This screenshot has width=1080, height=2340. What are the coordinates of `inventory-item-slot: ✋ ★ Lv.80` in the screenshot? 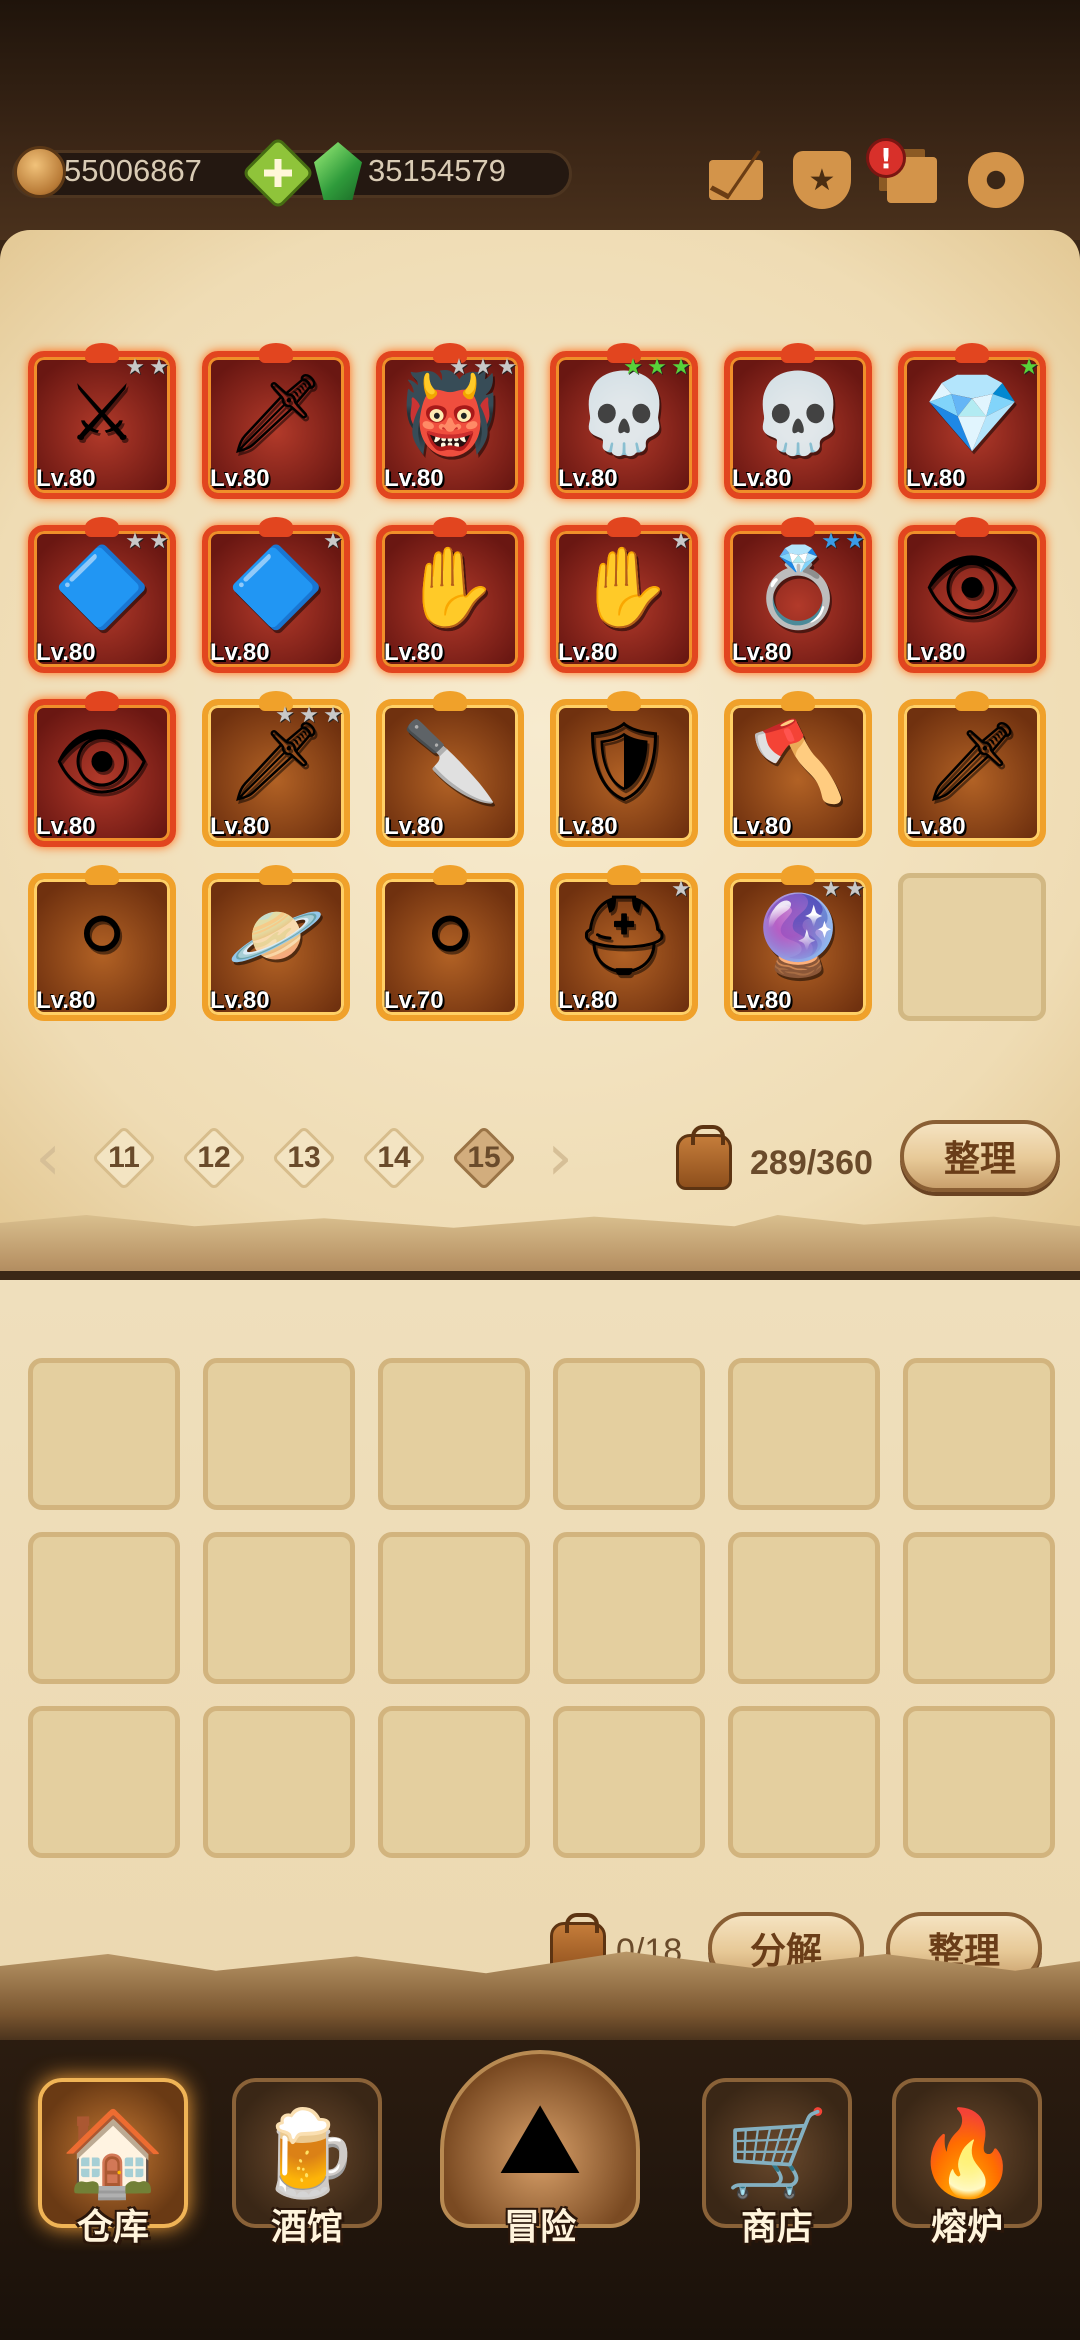 It's located at (624, 598).